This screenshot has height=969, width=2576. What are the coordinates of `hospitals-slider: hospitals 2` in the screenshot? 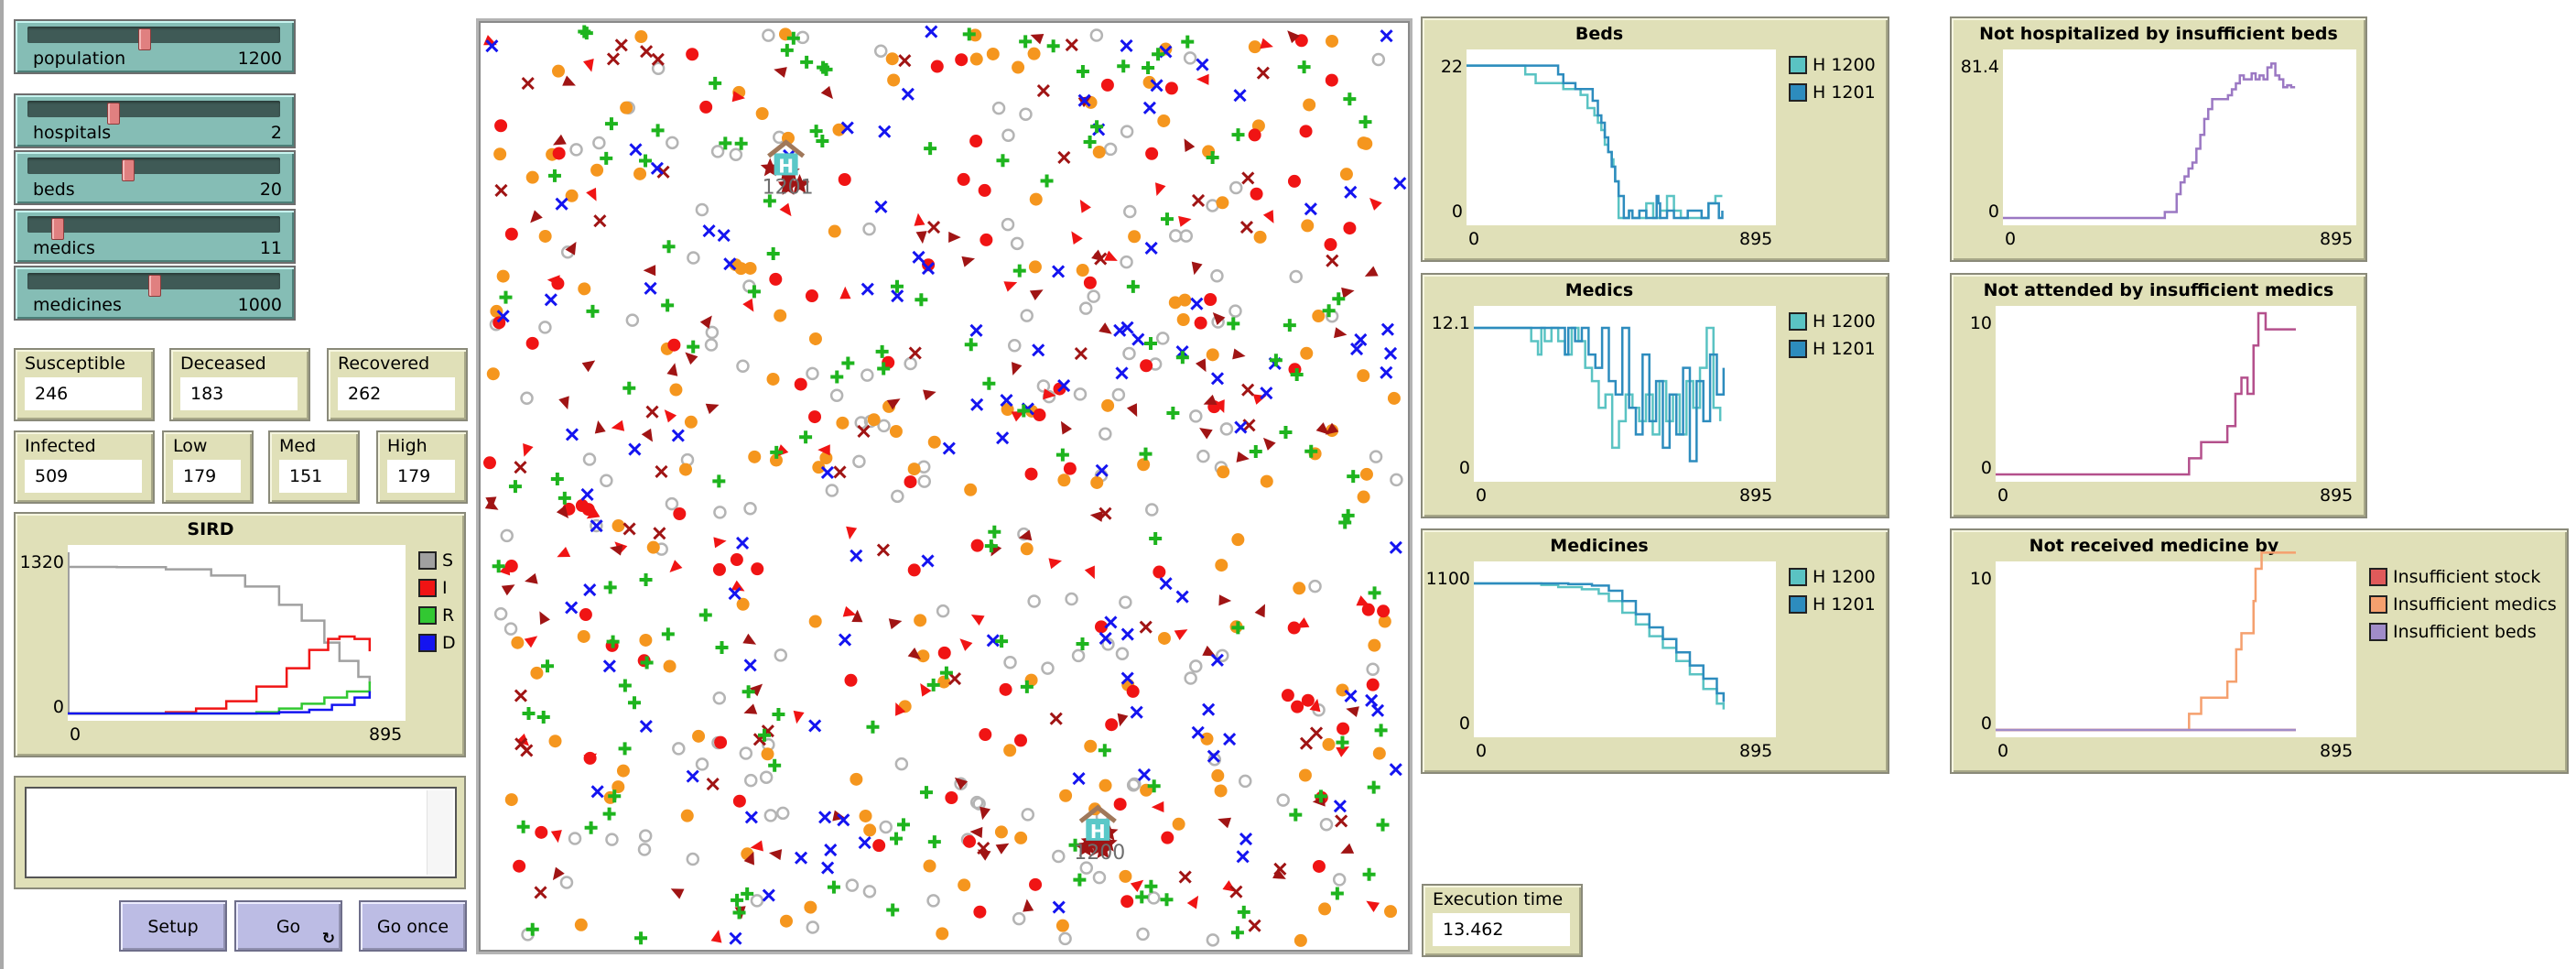 It's located at (155, 120).